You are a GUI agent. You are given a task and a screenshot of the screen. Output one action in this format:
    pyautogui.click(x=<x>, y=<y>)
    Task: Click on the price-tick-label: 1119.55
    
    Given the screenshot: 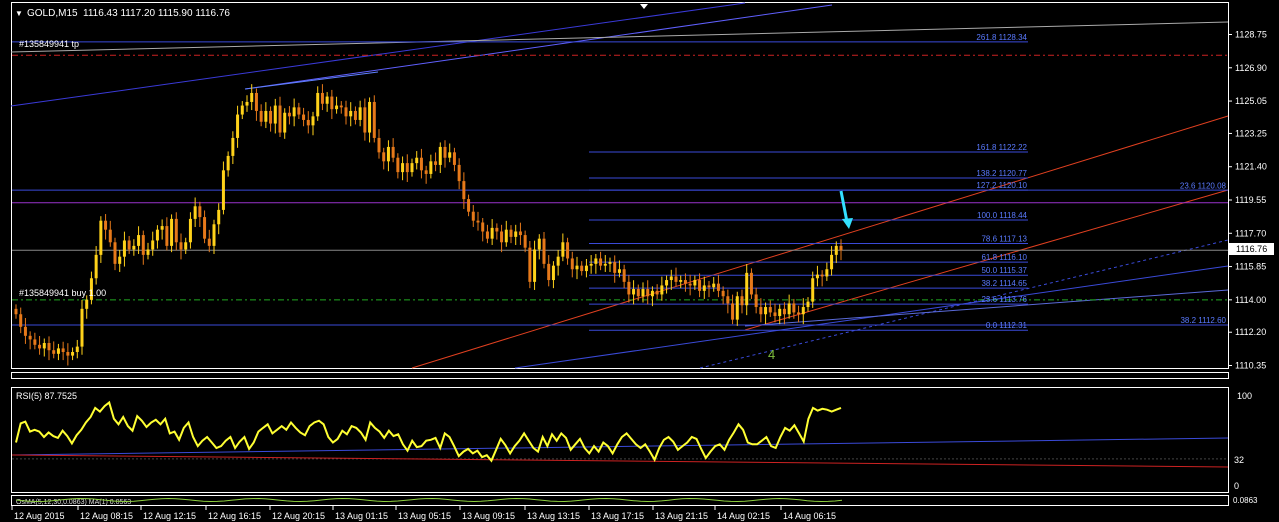 What is the action you would take?
    pyautogui.click(x=1250, y=200)
    